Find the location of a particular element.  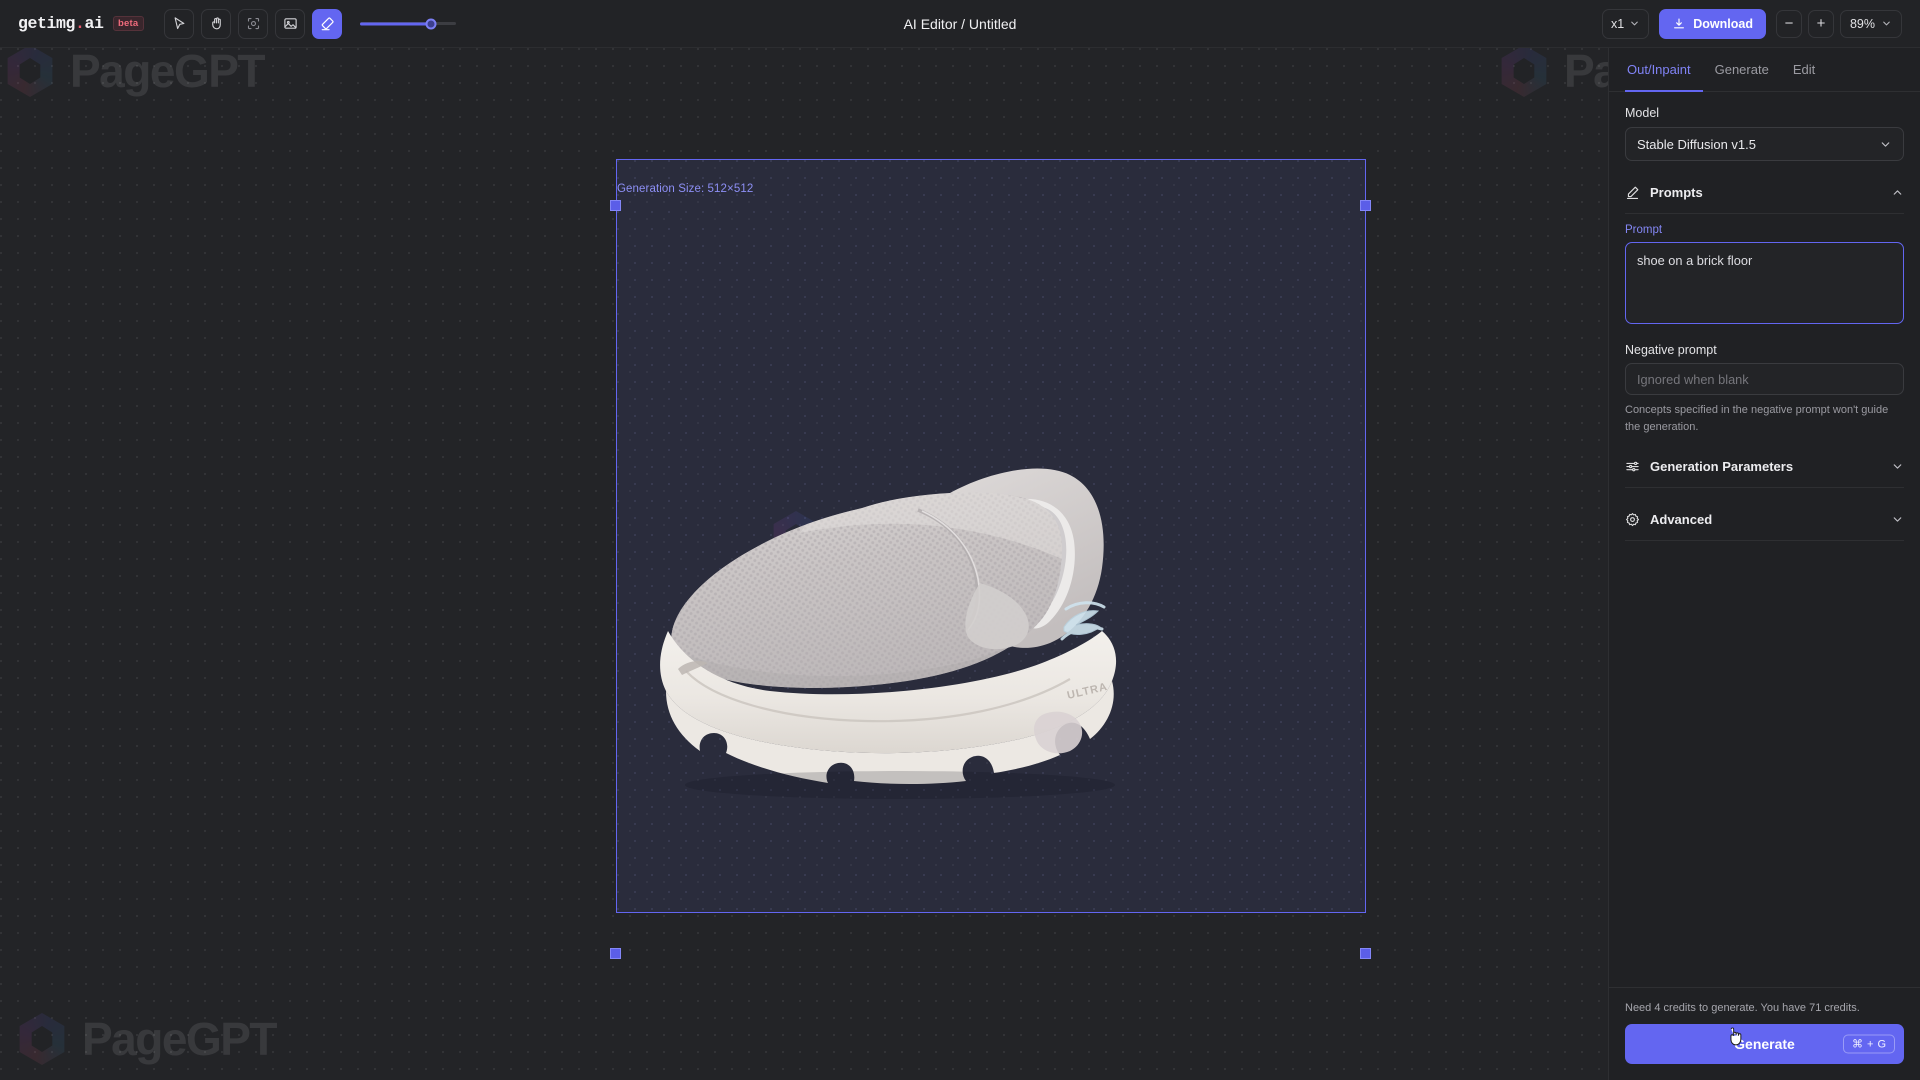

generate-shortcut-badge: ⌘ + G is located at coordinates (1869, 1044).